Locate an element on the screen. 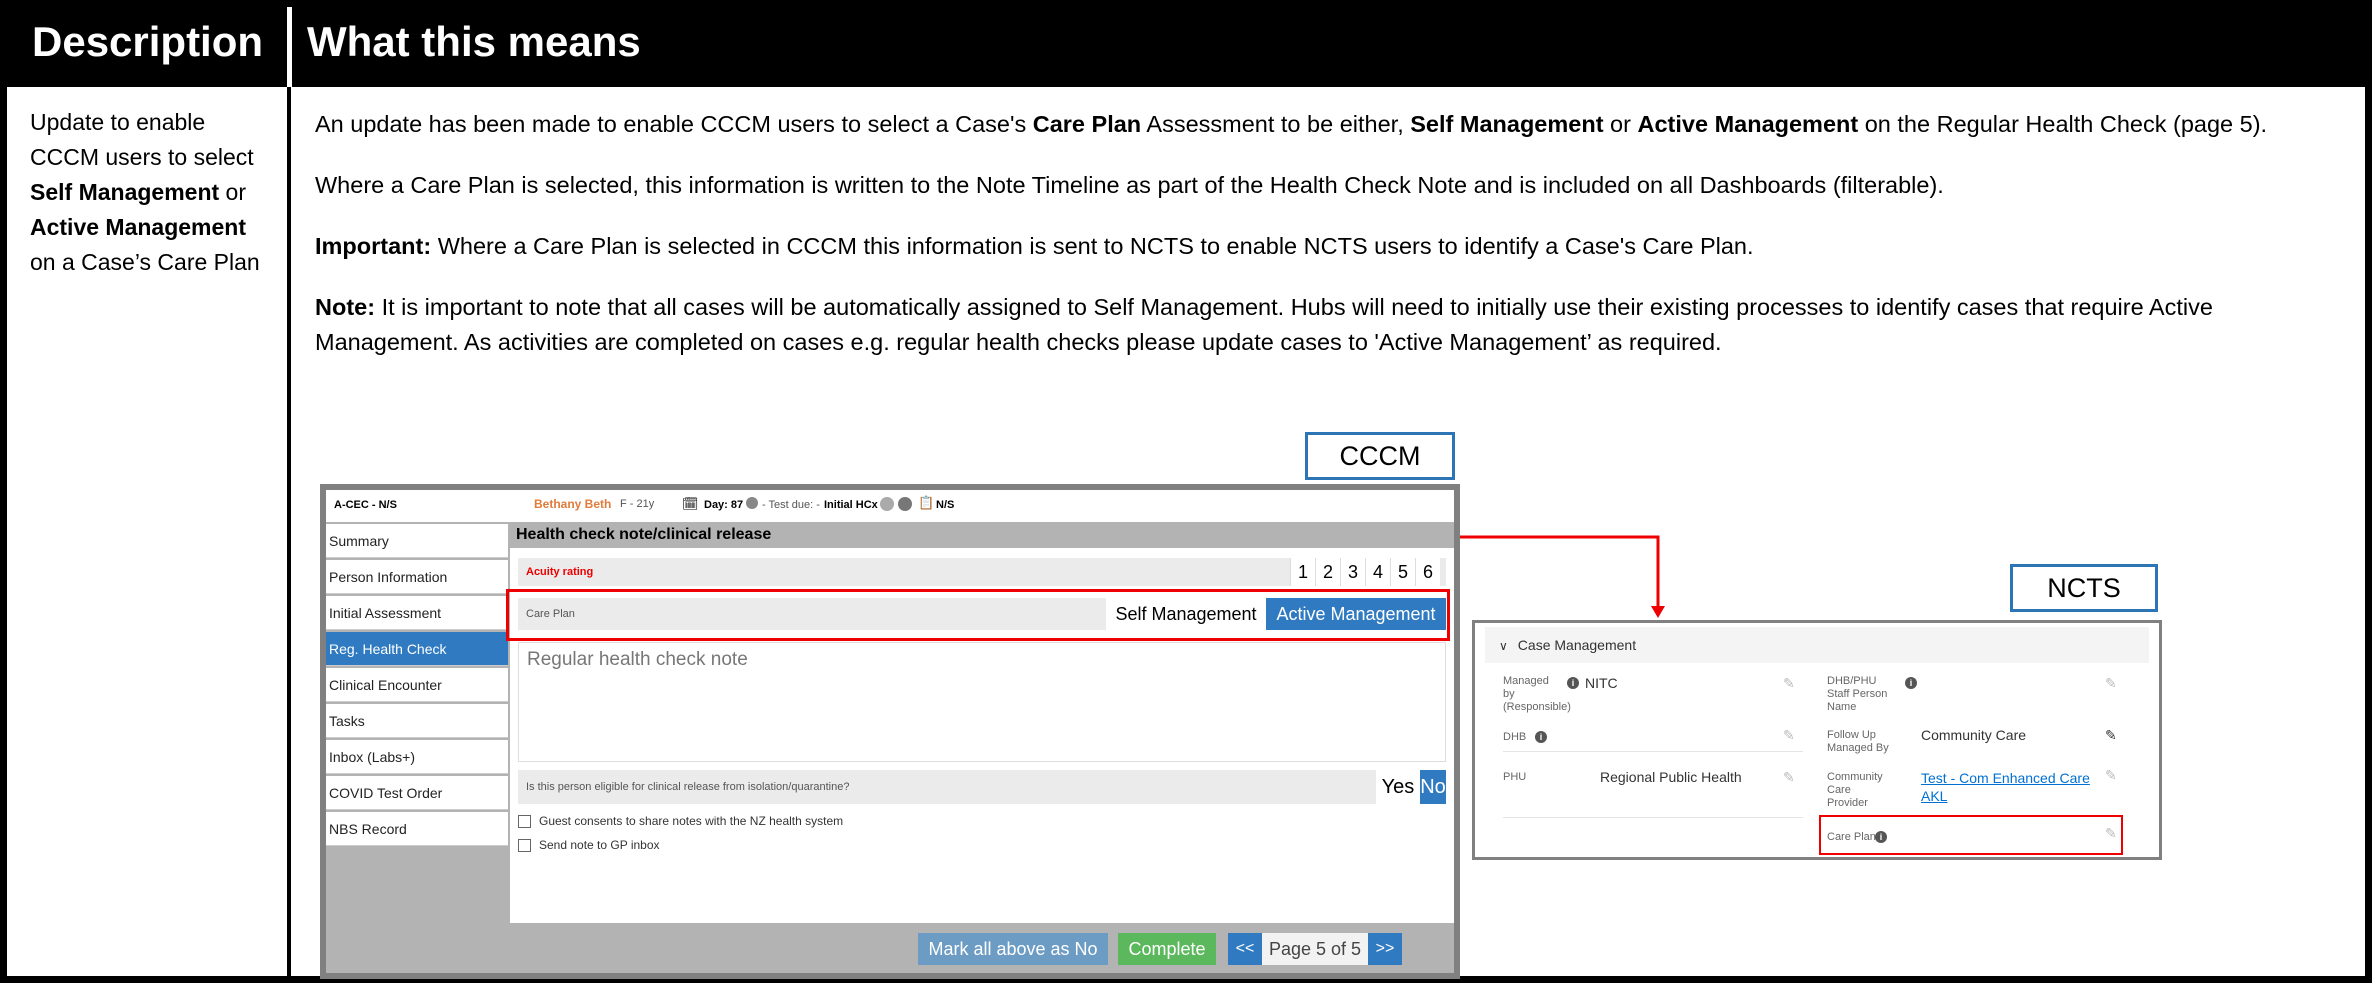 The width and height of the screenshot is (2372, 983). consent-checkbox is located at coordinates (524, 822).